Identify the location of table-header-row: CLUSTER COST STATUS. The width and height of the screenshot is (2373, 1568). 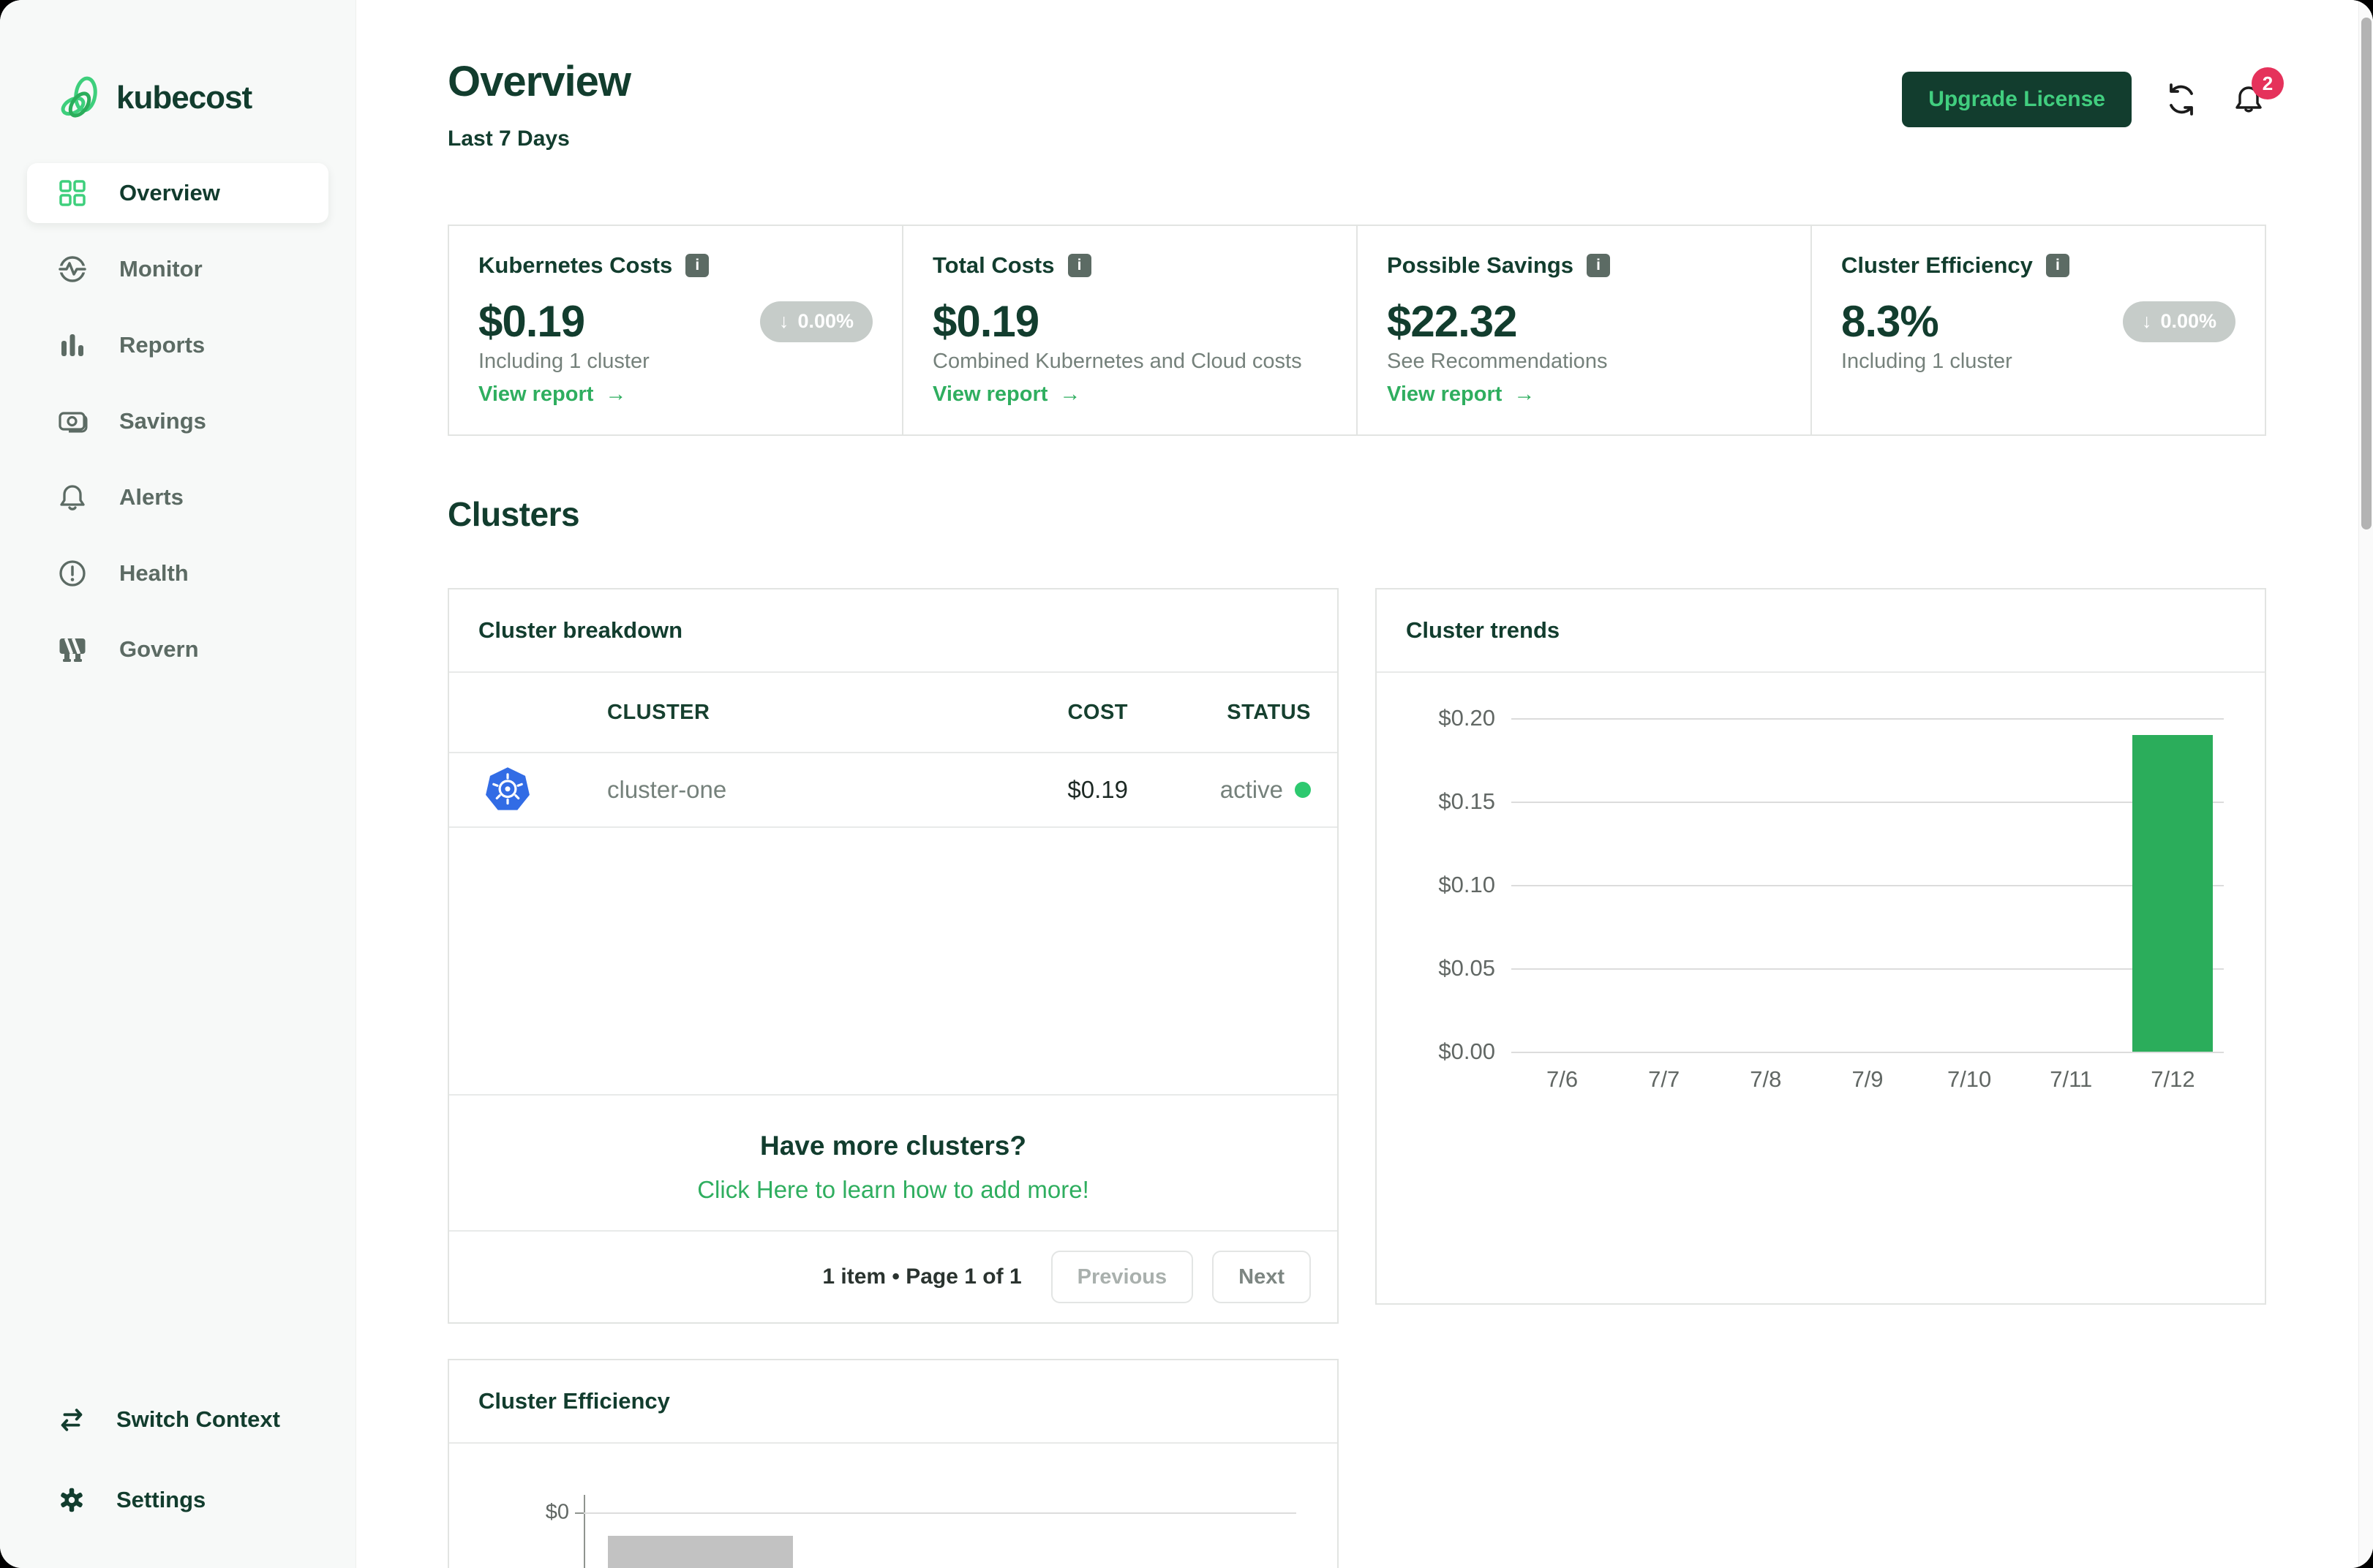
(893, 713).